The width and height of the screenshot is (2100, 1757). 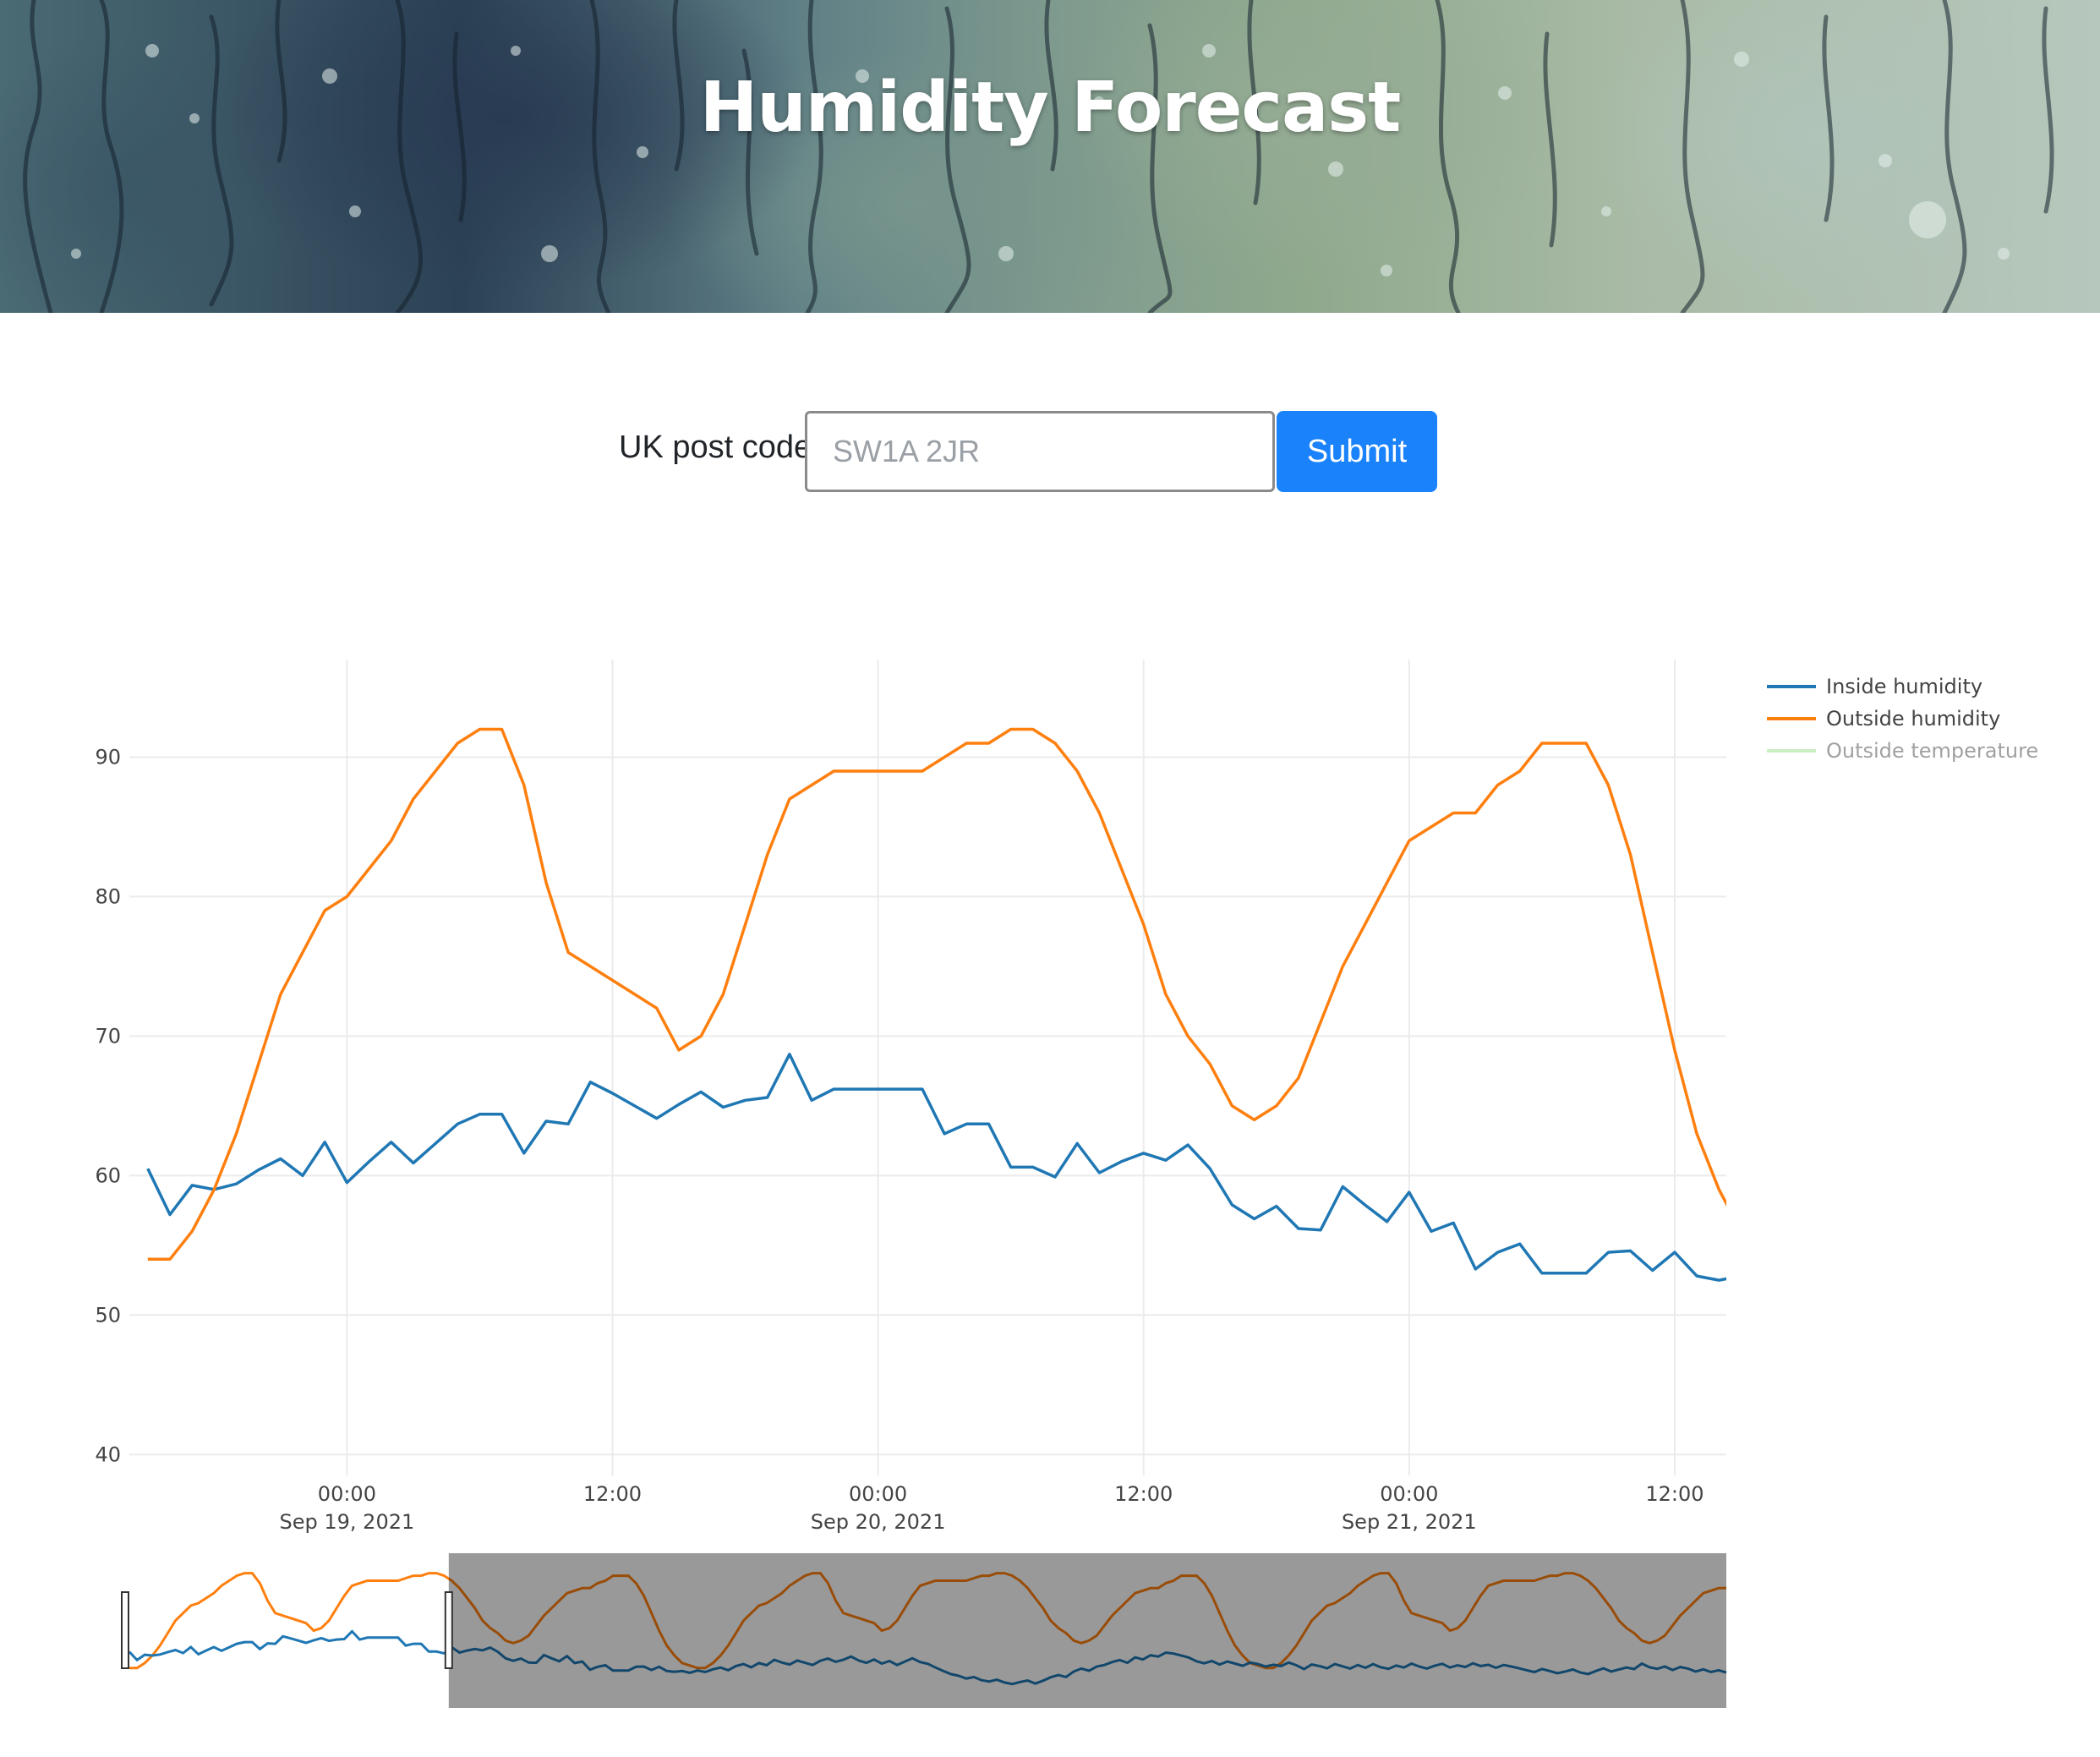 What do you see at coordinates (1932, 751) in the screenshot?
I see `legend-label: Outside temperature` at bounding box center [1932, 751].